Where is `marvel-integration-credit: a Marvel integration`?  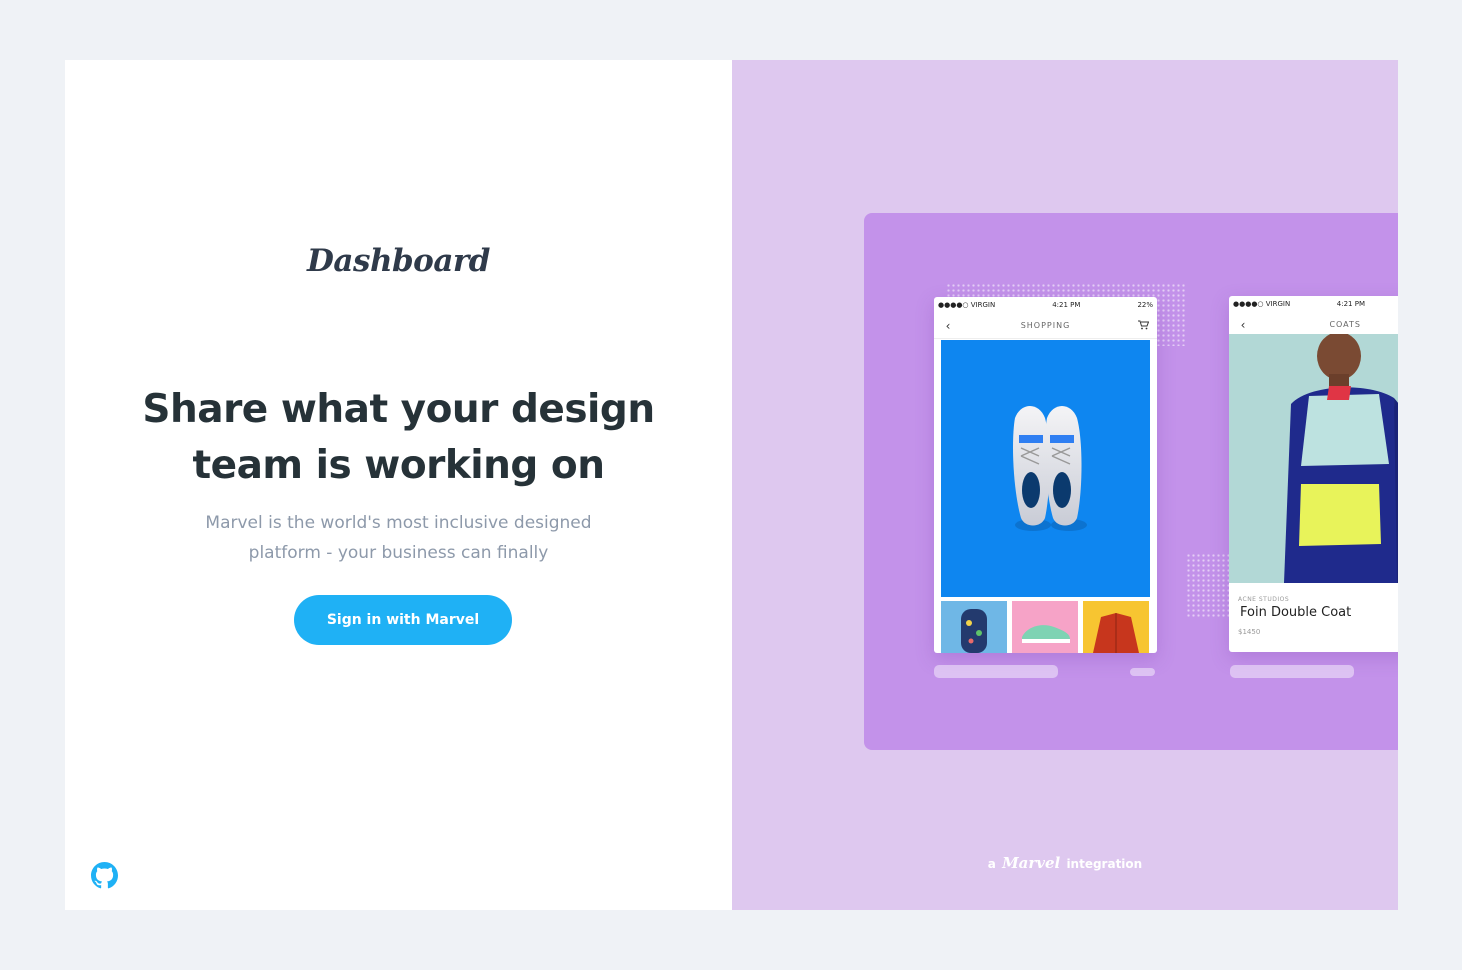
marvel-integration-credit: a Marvel integration is located at coordinates (1065, 863).